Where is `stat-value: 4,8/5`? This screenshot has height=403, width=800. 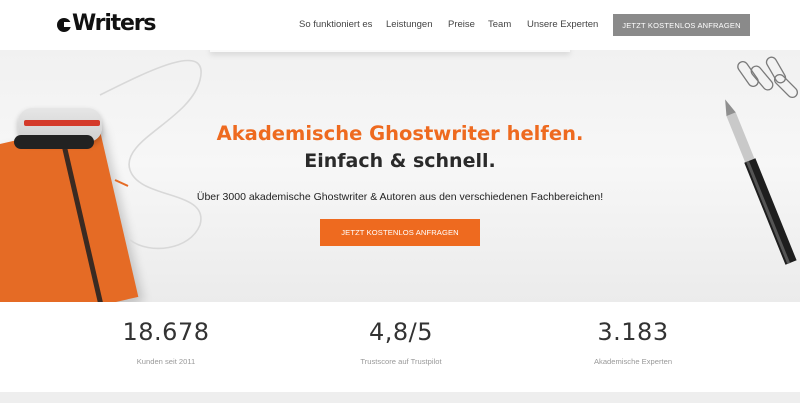 stat-value: 4,8/5 is located at coordinates (401, 332).